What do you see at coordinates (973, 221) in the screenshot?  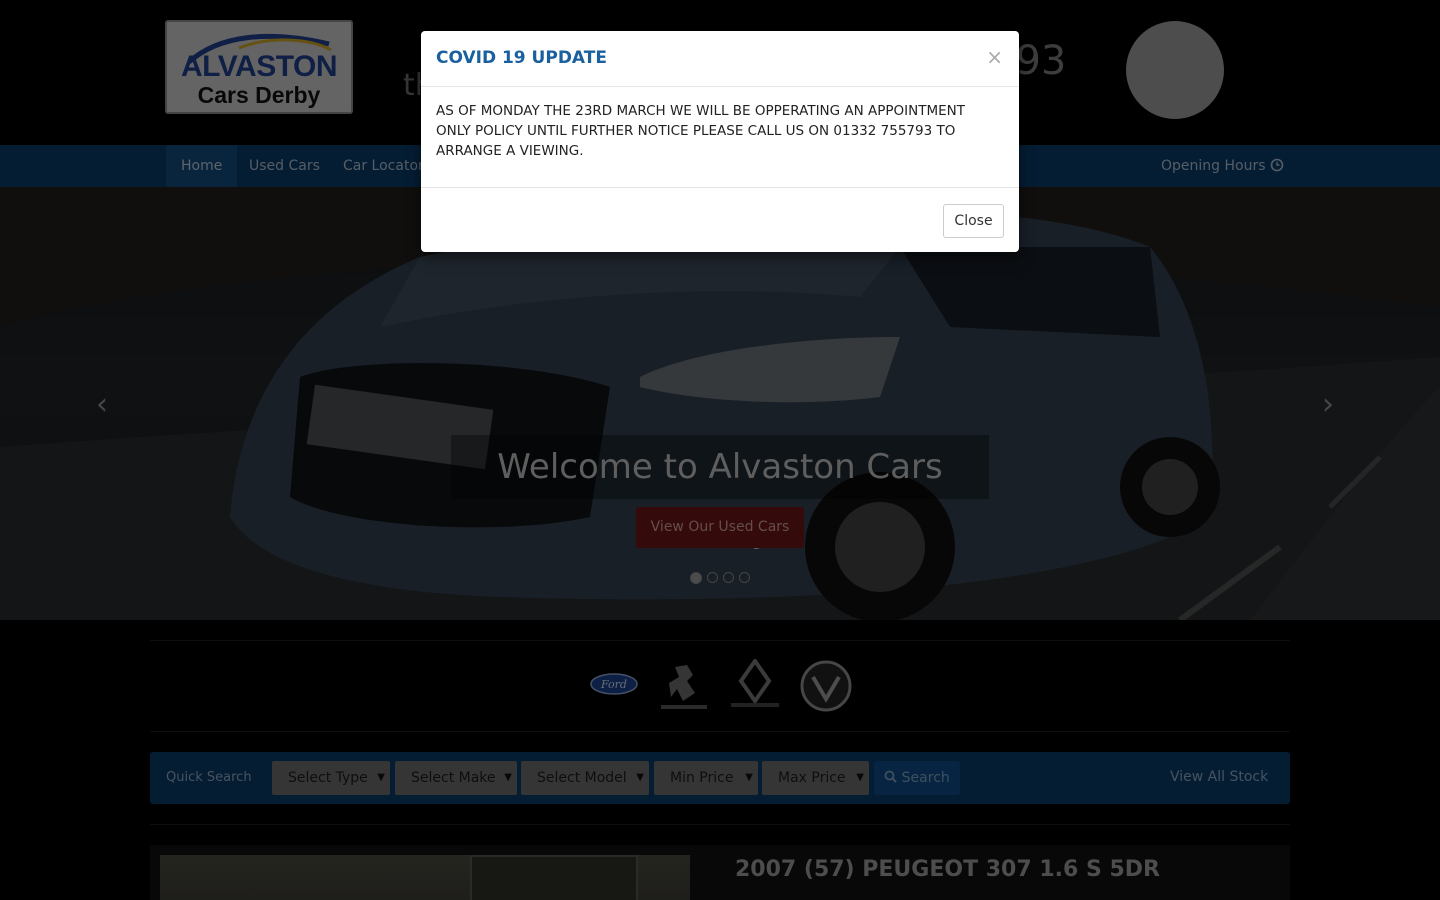 I see `modal-close-button: Close` at bounding box center [973, 221].